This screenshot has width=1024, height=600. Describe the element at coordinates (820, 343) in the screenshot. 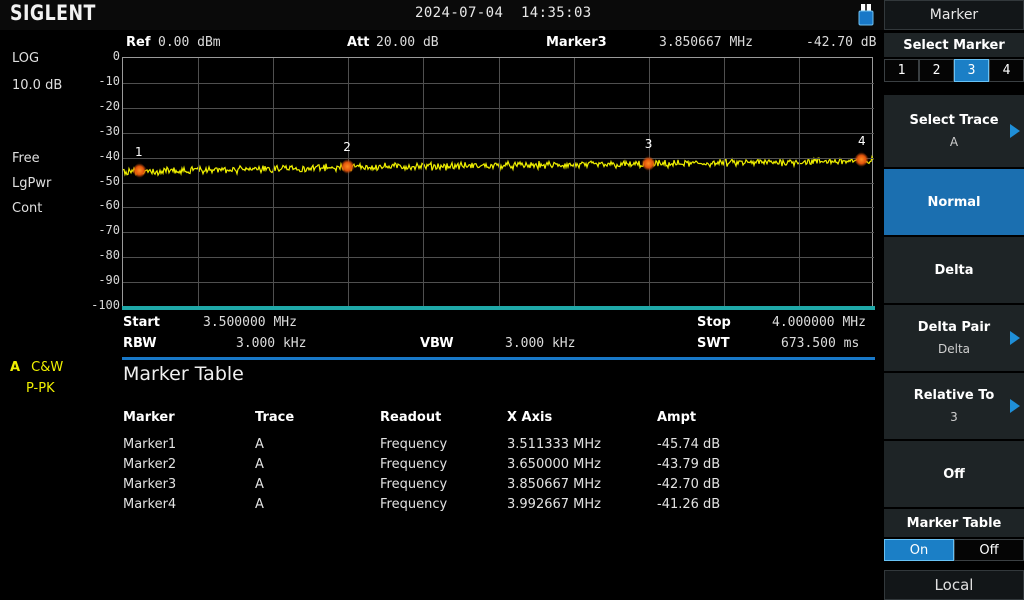

I see `swt-value: 673.500 ms` at that location.